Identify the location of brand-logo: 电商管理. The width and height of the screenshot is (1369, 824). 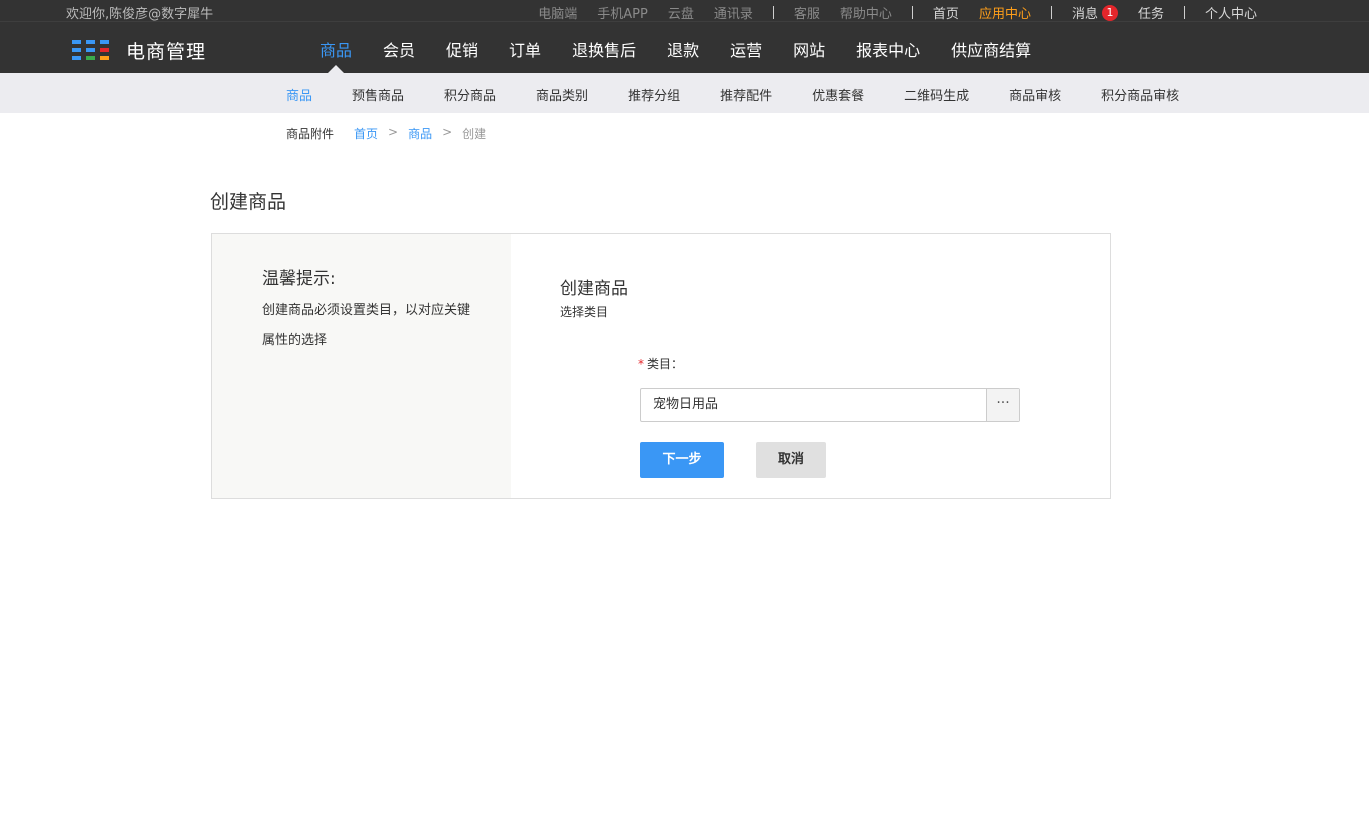
(139, 50).